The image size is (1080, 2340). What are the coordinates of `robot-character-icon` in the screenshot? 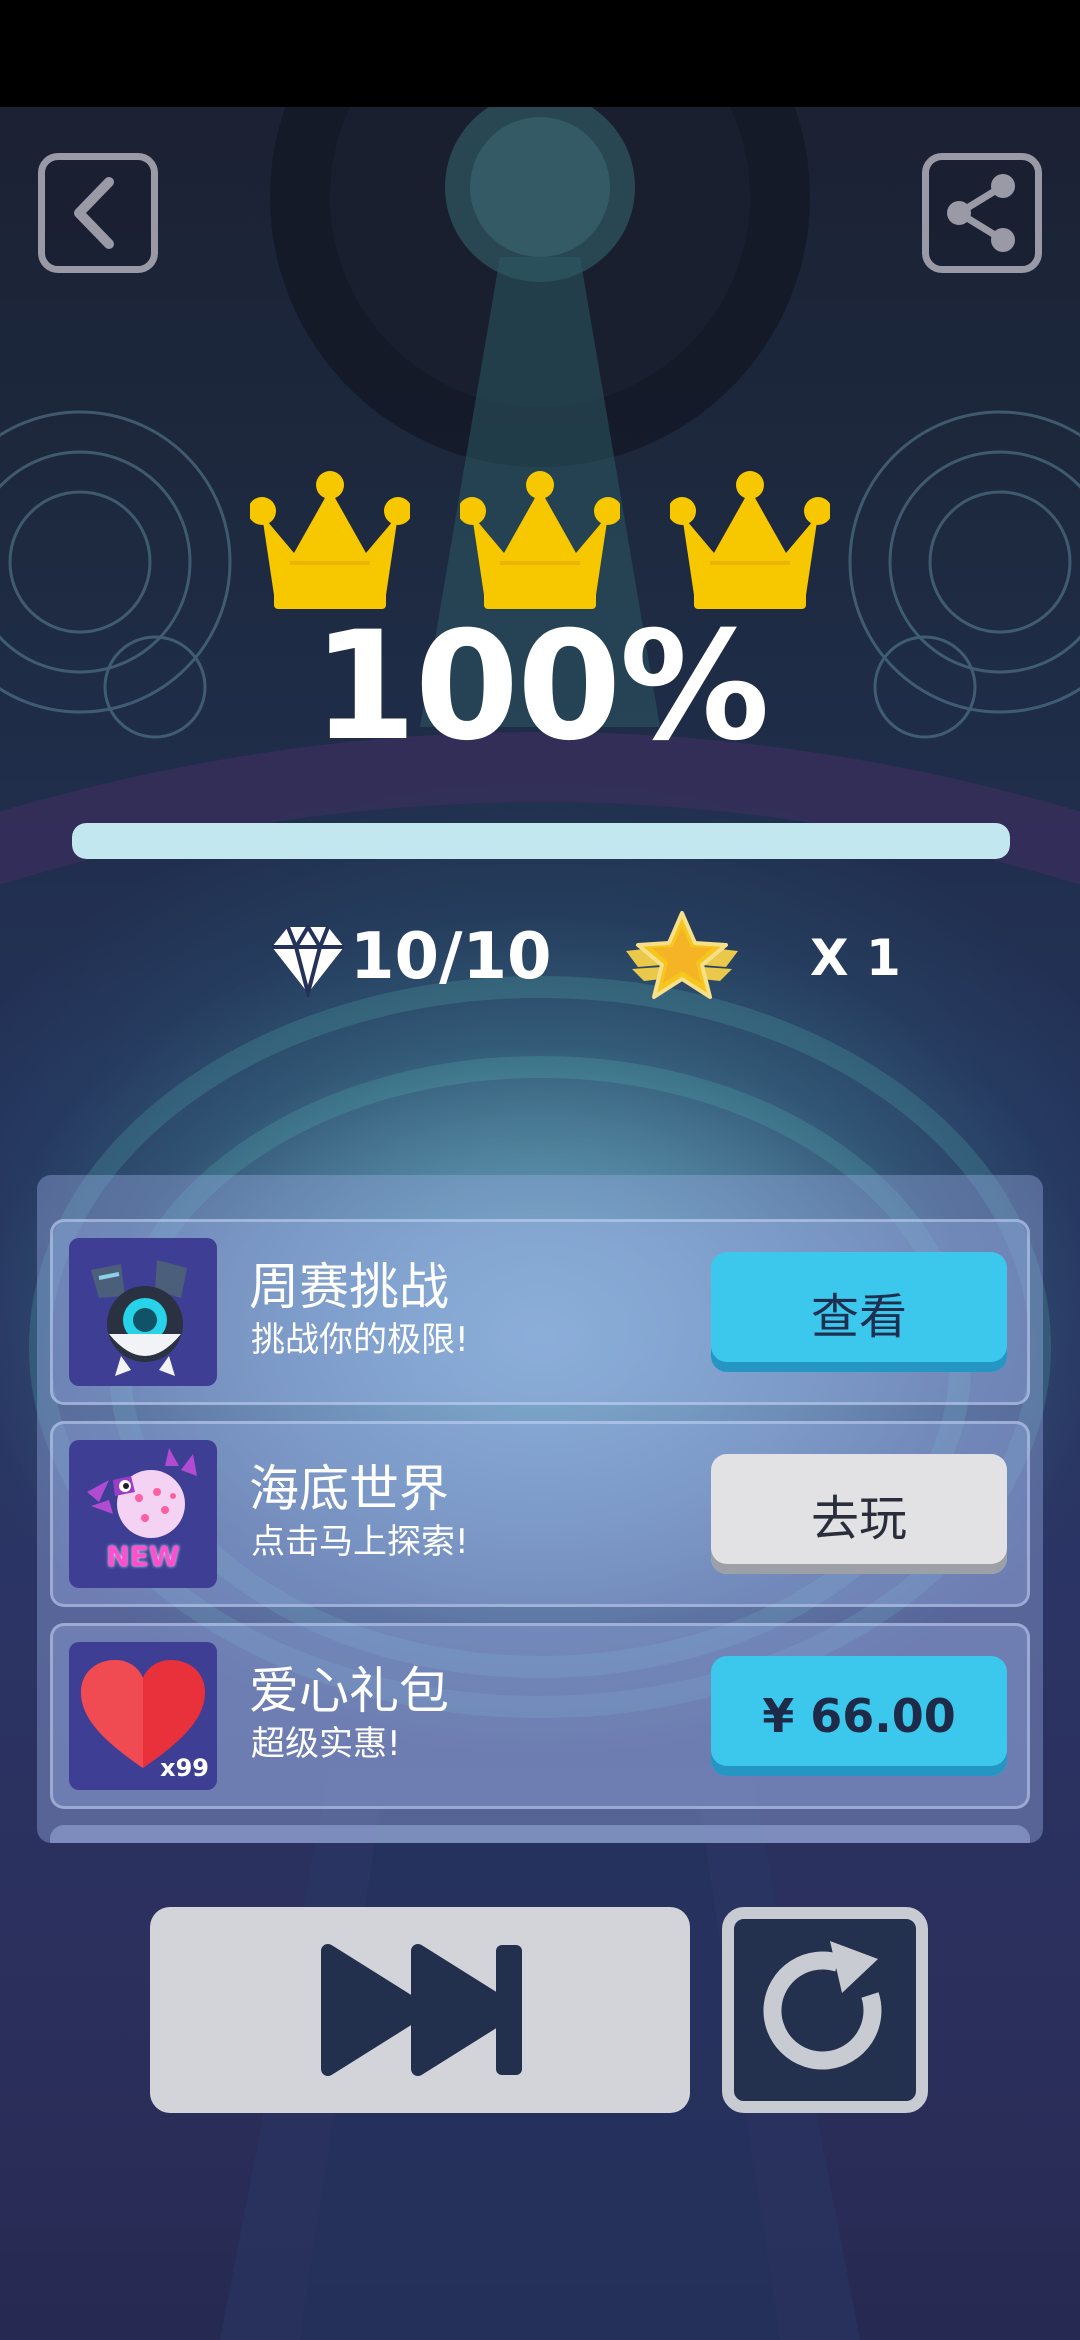 It's located at (143, 1312).